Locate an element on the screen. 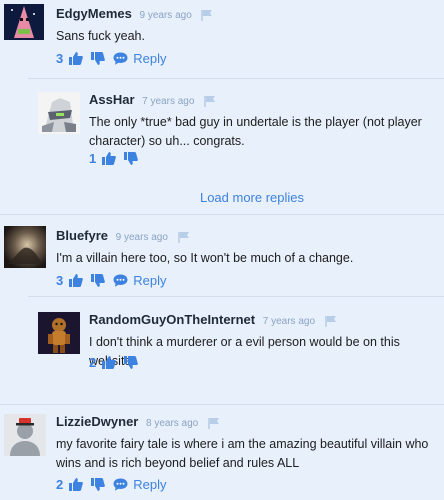 The height and width of the screenshot is (500, 444). comment-timestamp: 8 years ago is located at coordinates (172, 423).